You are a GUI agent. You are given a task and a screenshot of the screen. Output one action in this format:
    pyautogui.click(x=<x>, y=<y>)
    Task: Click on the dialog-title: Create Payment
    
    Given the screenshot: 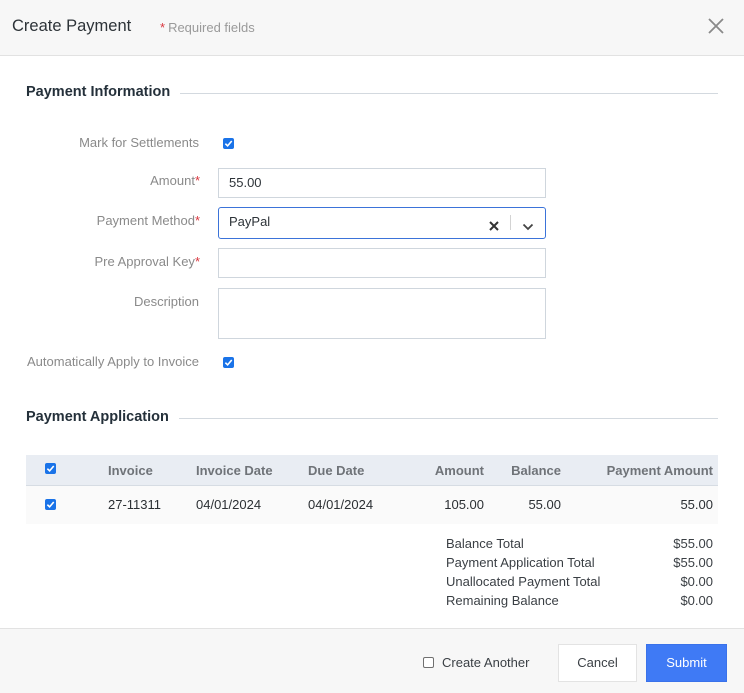 What is the action you would take?
    pyautogui.click(x=72, y=26)
    